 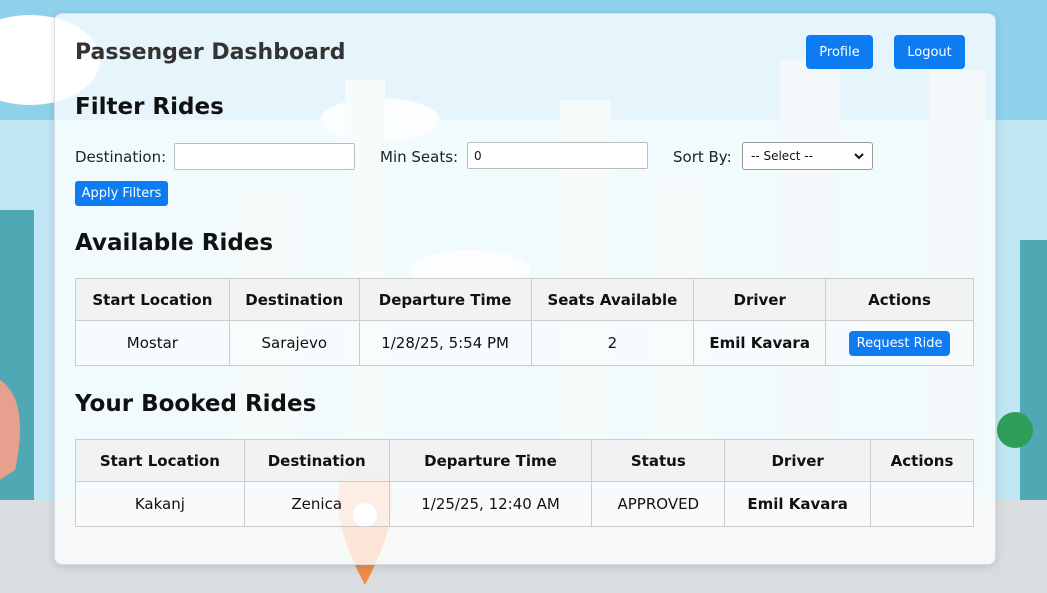 What do you see at coordinates (210, 52) in the screenshot?
I see `page-title: Passenger Dashboard` at bounding box center [210, 52].